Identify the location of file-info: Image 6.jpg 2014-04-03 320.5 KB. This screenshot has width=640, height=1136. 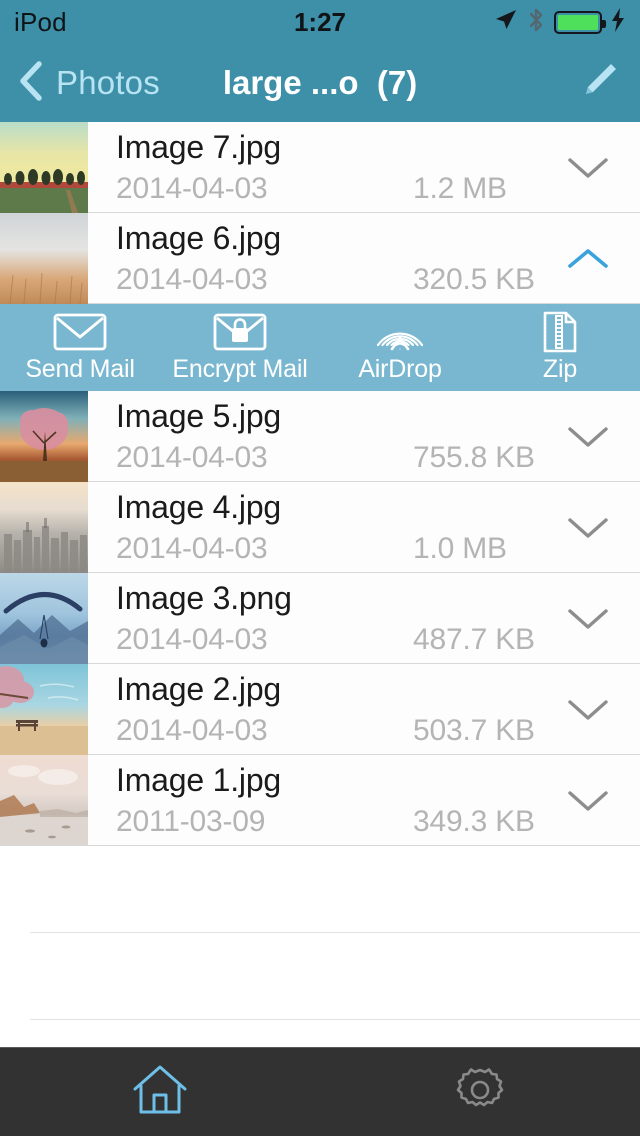
(364, 258).